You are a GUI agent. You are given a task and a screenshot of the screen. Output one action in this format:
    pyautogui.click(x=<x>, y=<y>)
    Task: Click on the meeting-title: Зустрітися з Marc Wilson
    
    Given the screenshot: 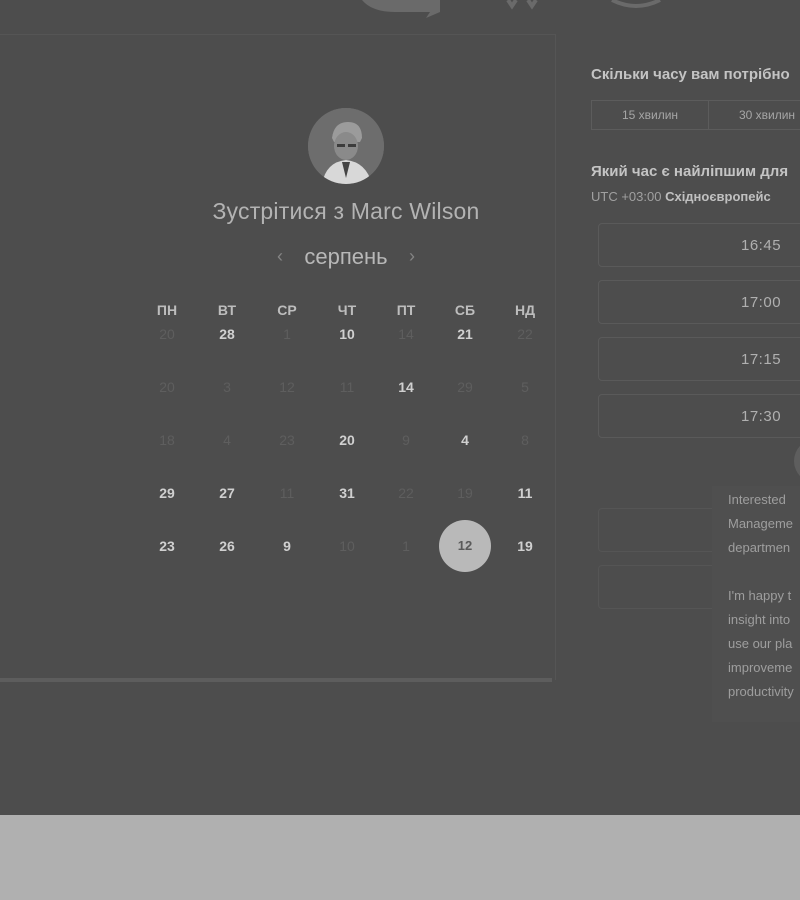 What is the action you would take?
    pyautogui.click(x=346, y=211)
    